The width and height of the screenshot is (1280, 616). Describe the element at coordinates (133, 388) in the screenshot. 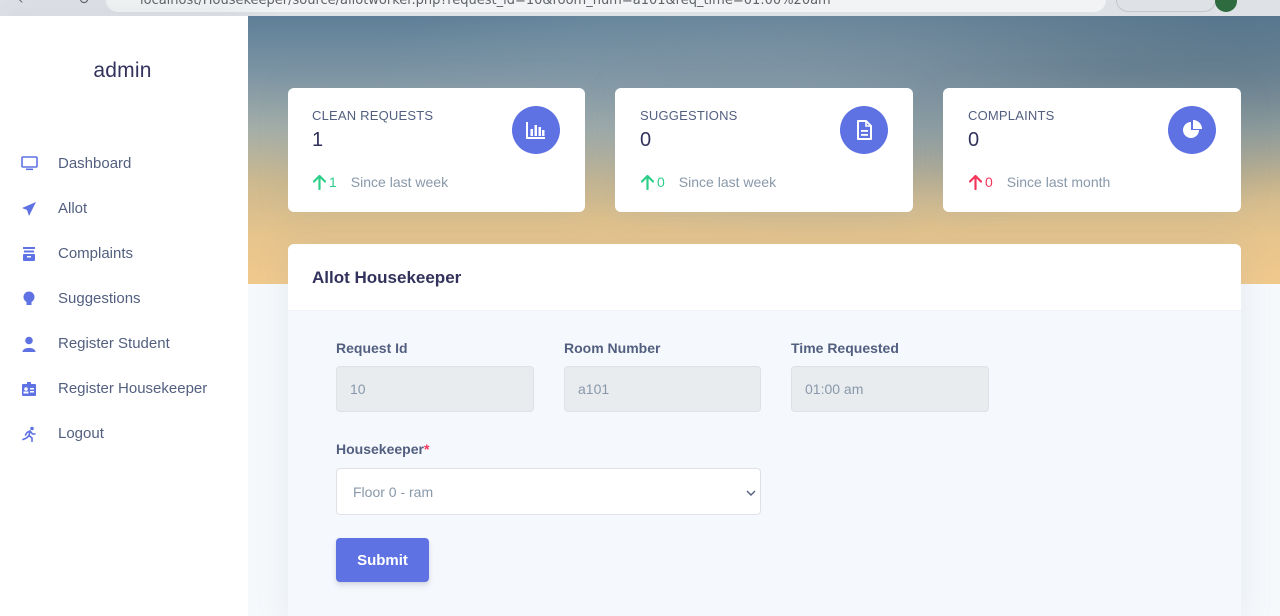

I see `sidebar-item-label: Register Housekeeper` at that location.